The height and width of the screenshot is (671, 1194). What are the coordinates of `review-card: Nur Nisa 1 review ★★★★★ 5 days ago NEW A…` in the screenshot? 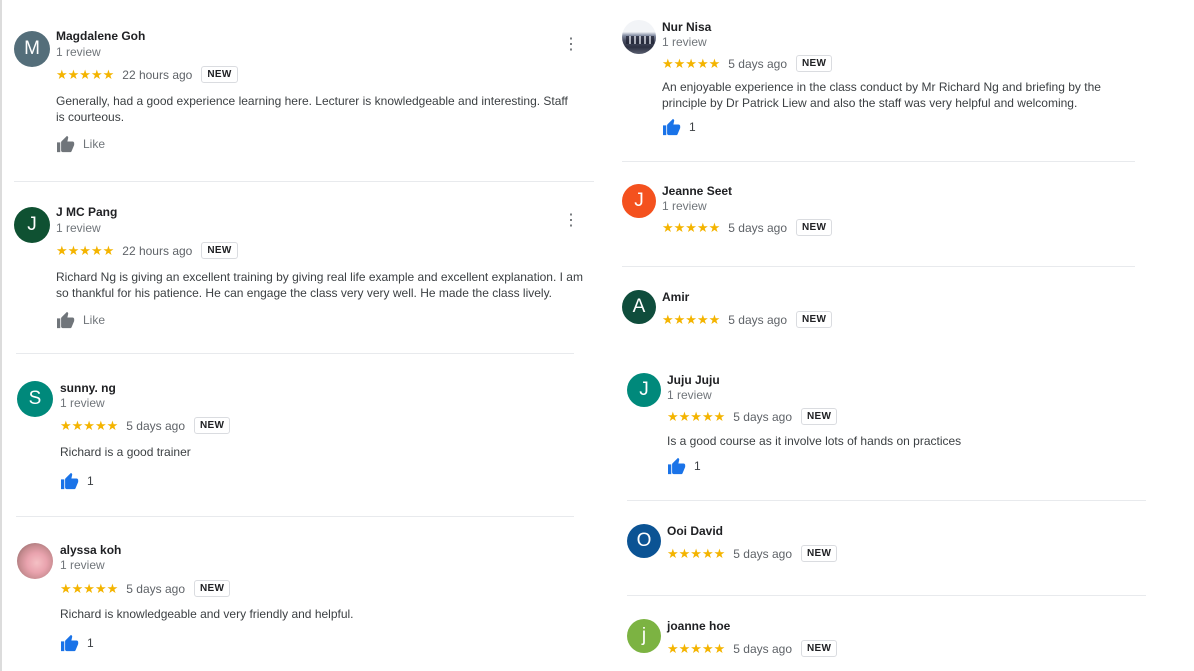 It's located at (882, 80).